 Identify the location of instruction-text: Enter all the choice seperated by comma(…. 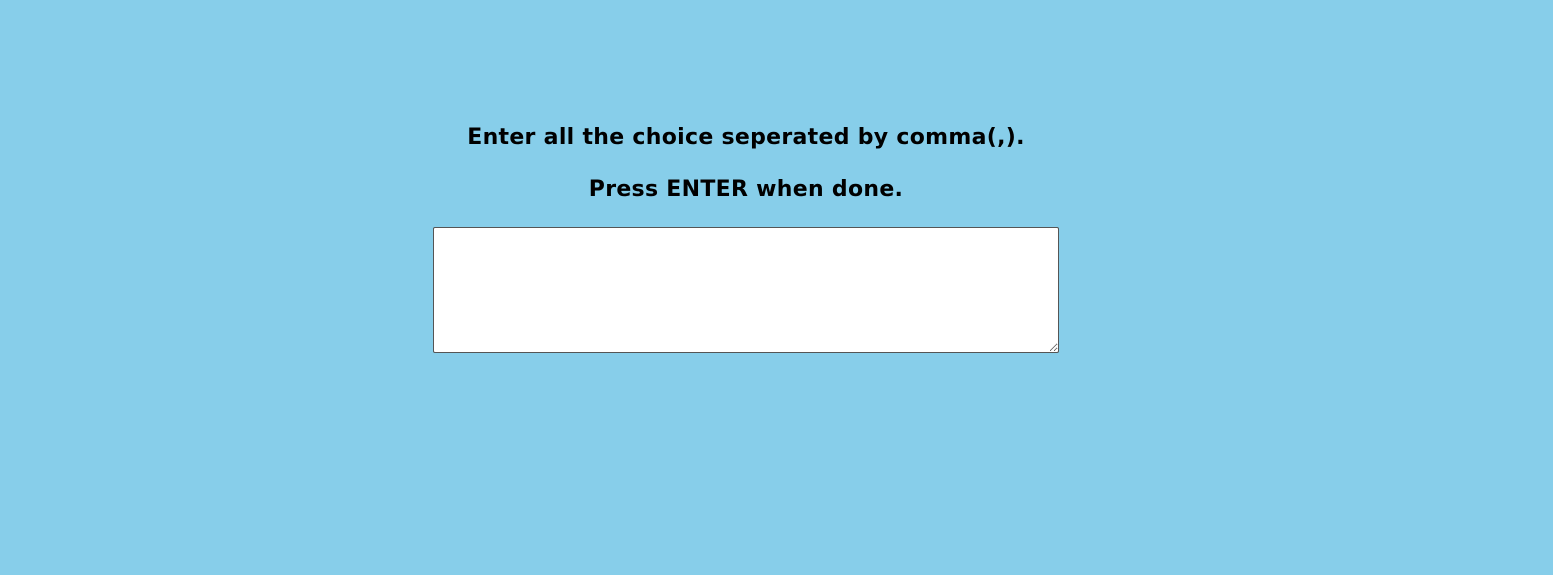
(746, 137).